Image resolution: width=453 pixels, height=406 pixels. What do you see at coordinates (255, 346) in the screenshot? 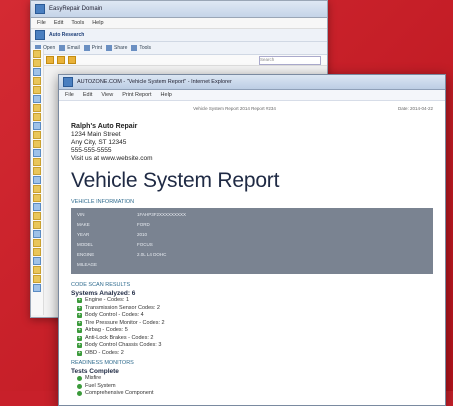
I see `list-item: + Body Control Chassis Codes: 3` at bounding box center [255, 346].